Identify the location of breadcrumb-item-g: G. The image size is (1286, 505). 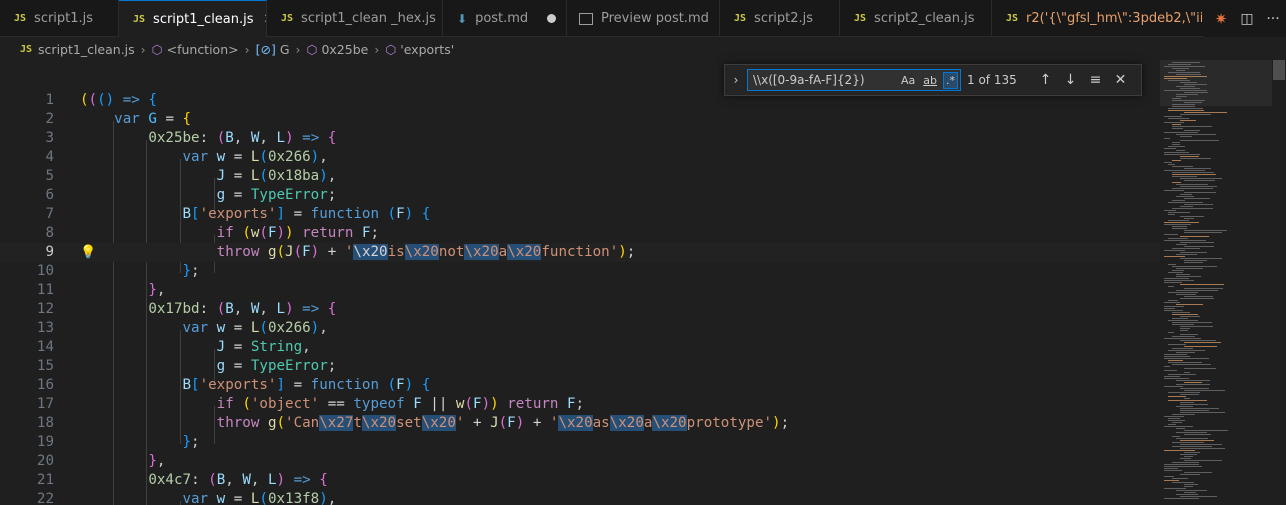
(285, 49).